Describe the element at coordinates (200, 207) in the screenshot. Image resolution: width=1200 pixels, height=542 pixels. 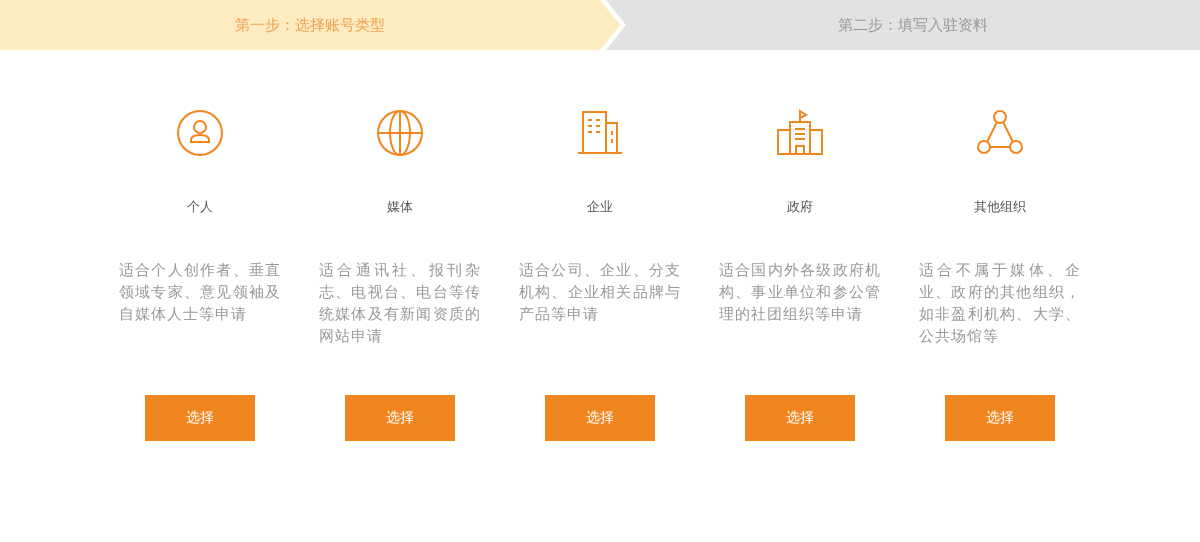
I see `account-type-title: 个人` at that location.